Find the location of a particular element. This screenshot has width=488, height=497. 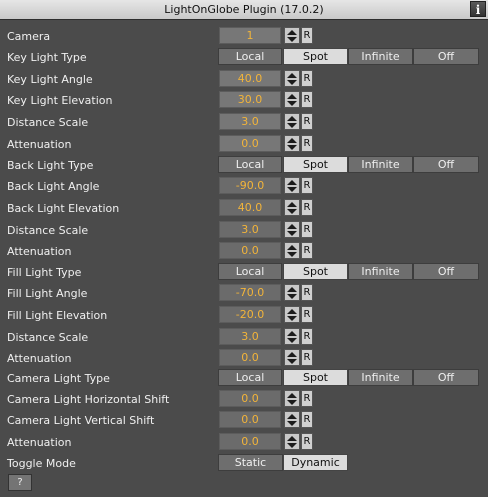

camera-field: 1 is located at coordinates (250, 35).